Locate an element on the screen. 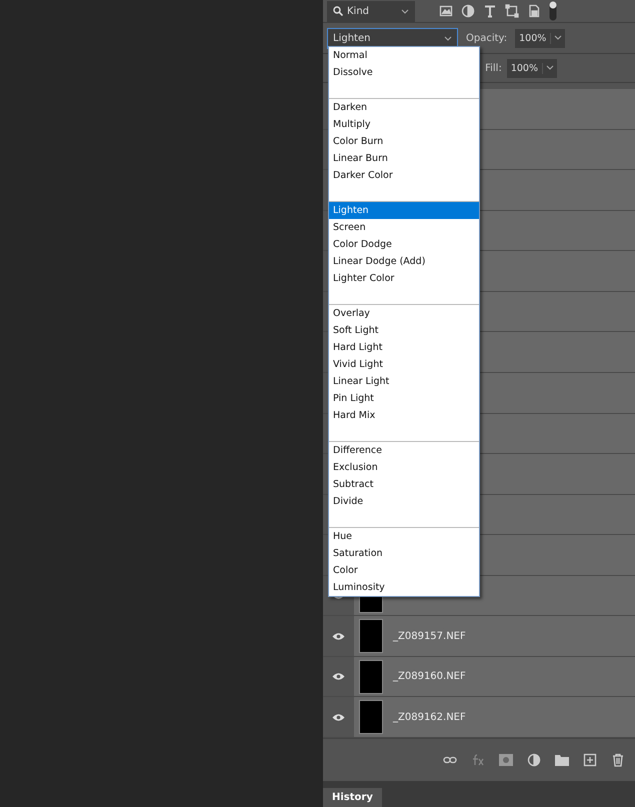 This screenshot has width=635, height=807. layer-name: _Z089157.NEF is located at coordinates (429, 636).